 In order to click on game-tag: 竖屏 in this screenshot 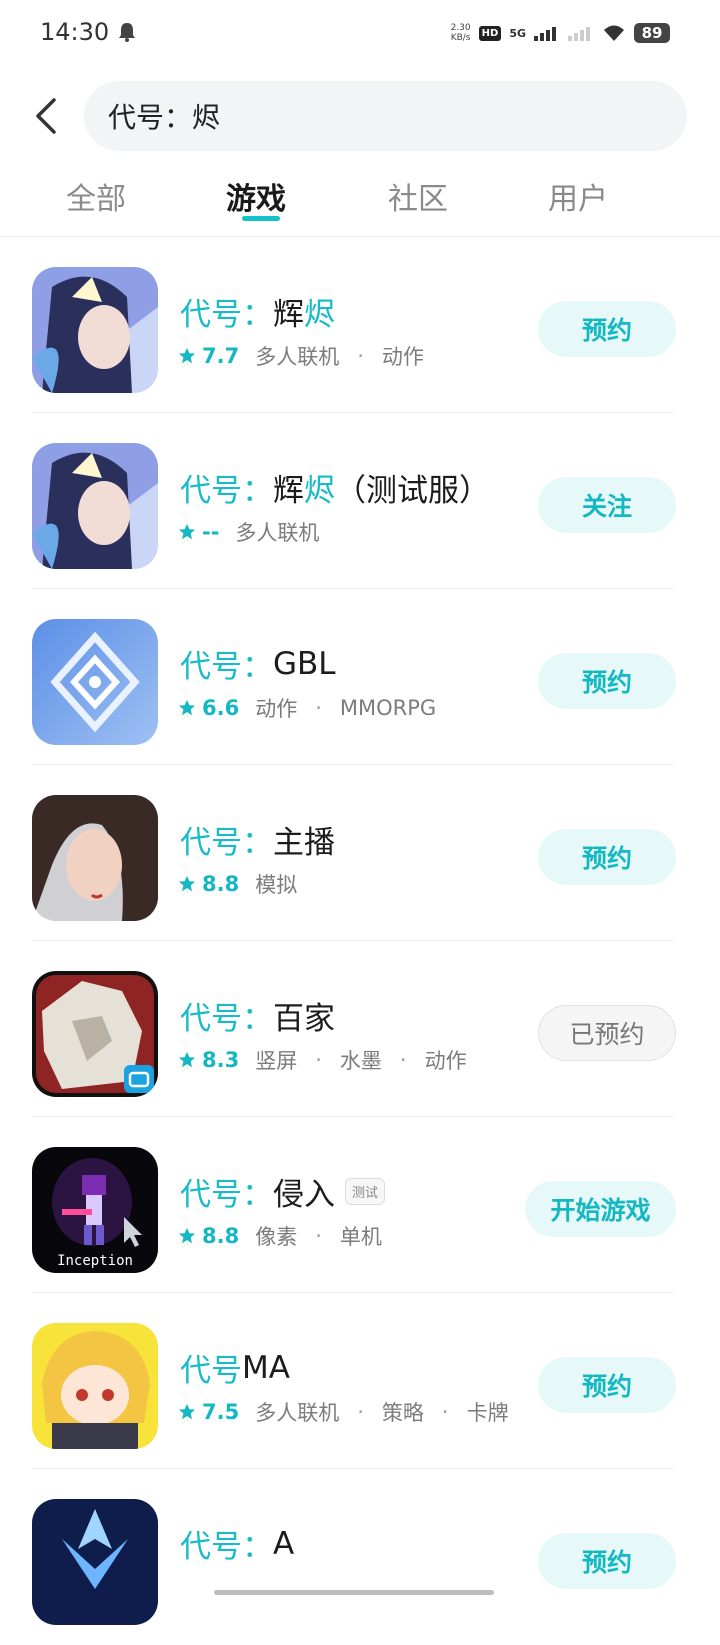, I will do `click(276, 1061)`.